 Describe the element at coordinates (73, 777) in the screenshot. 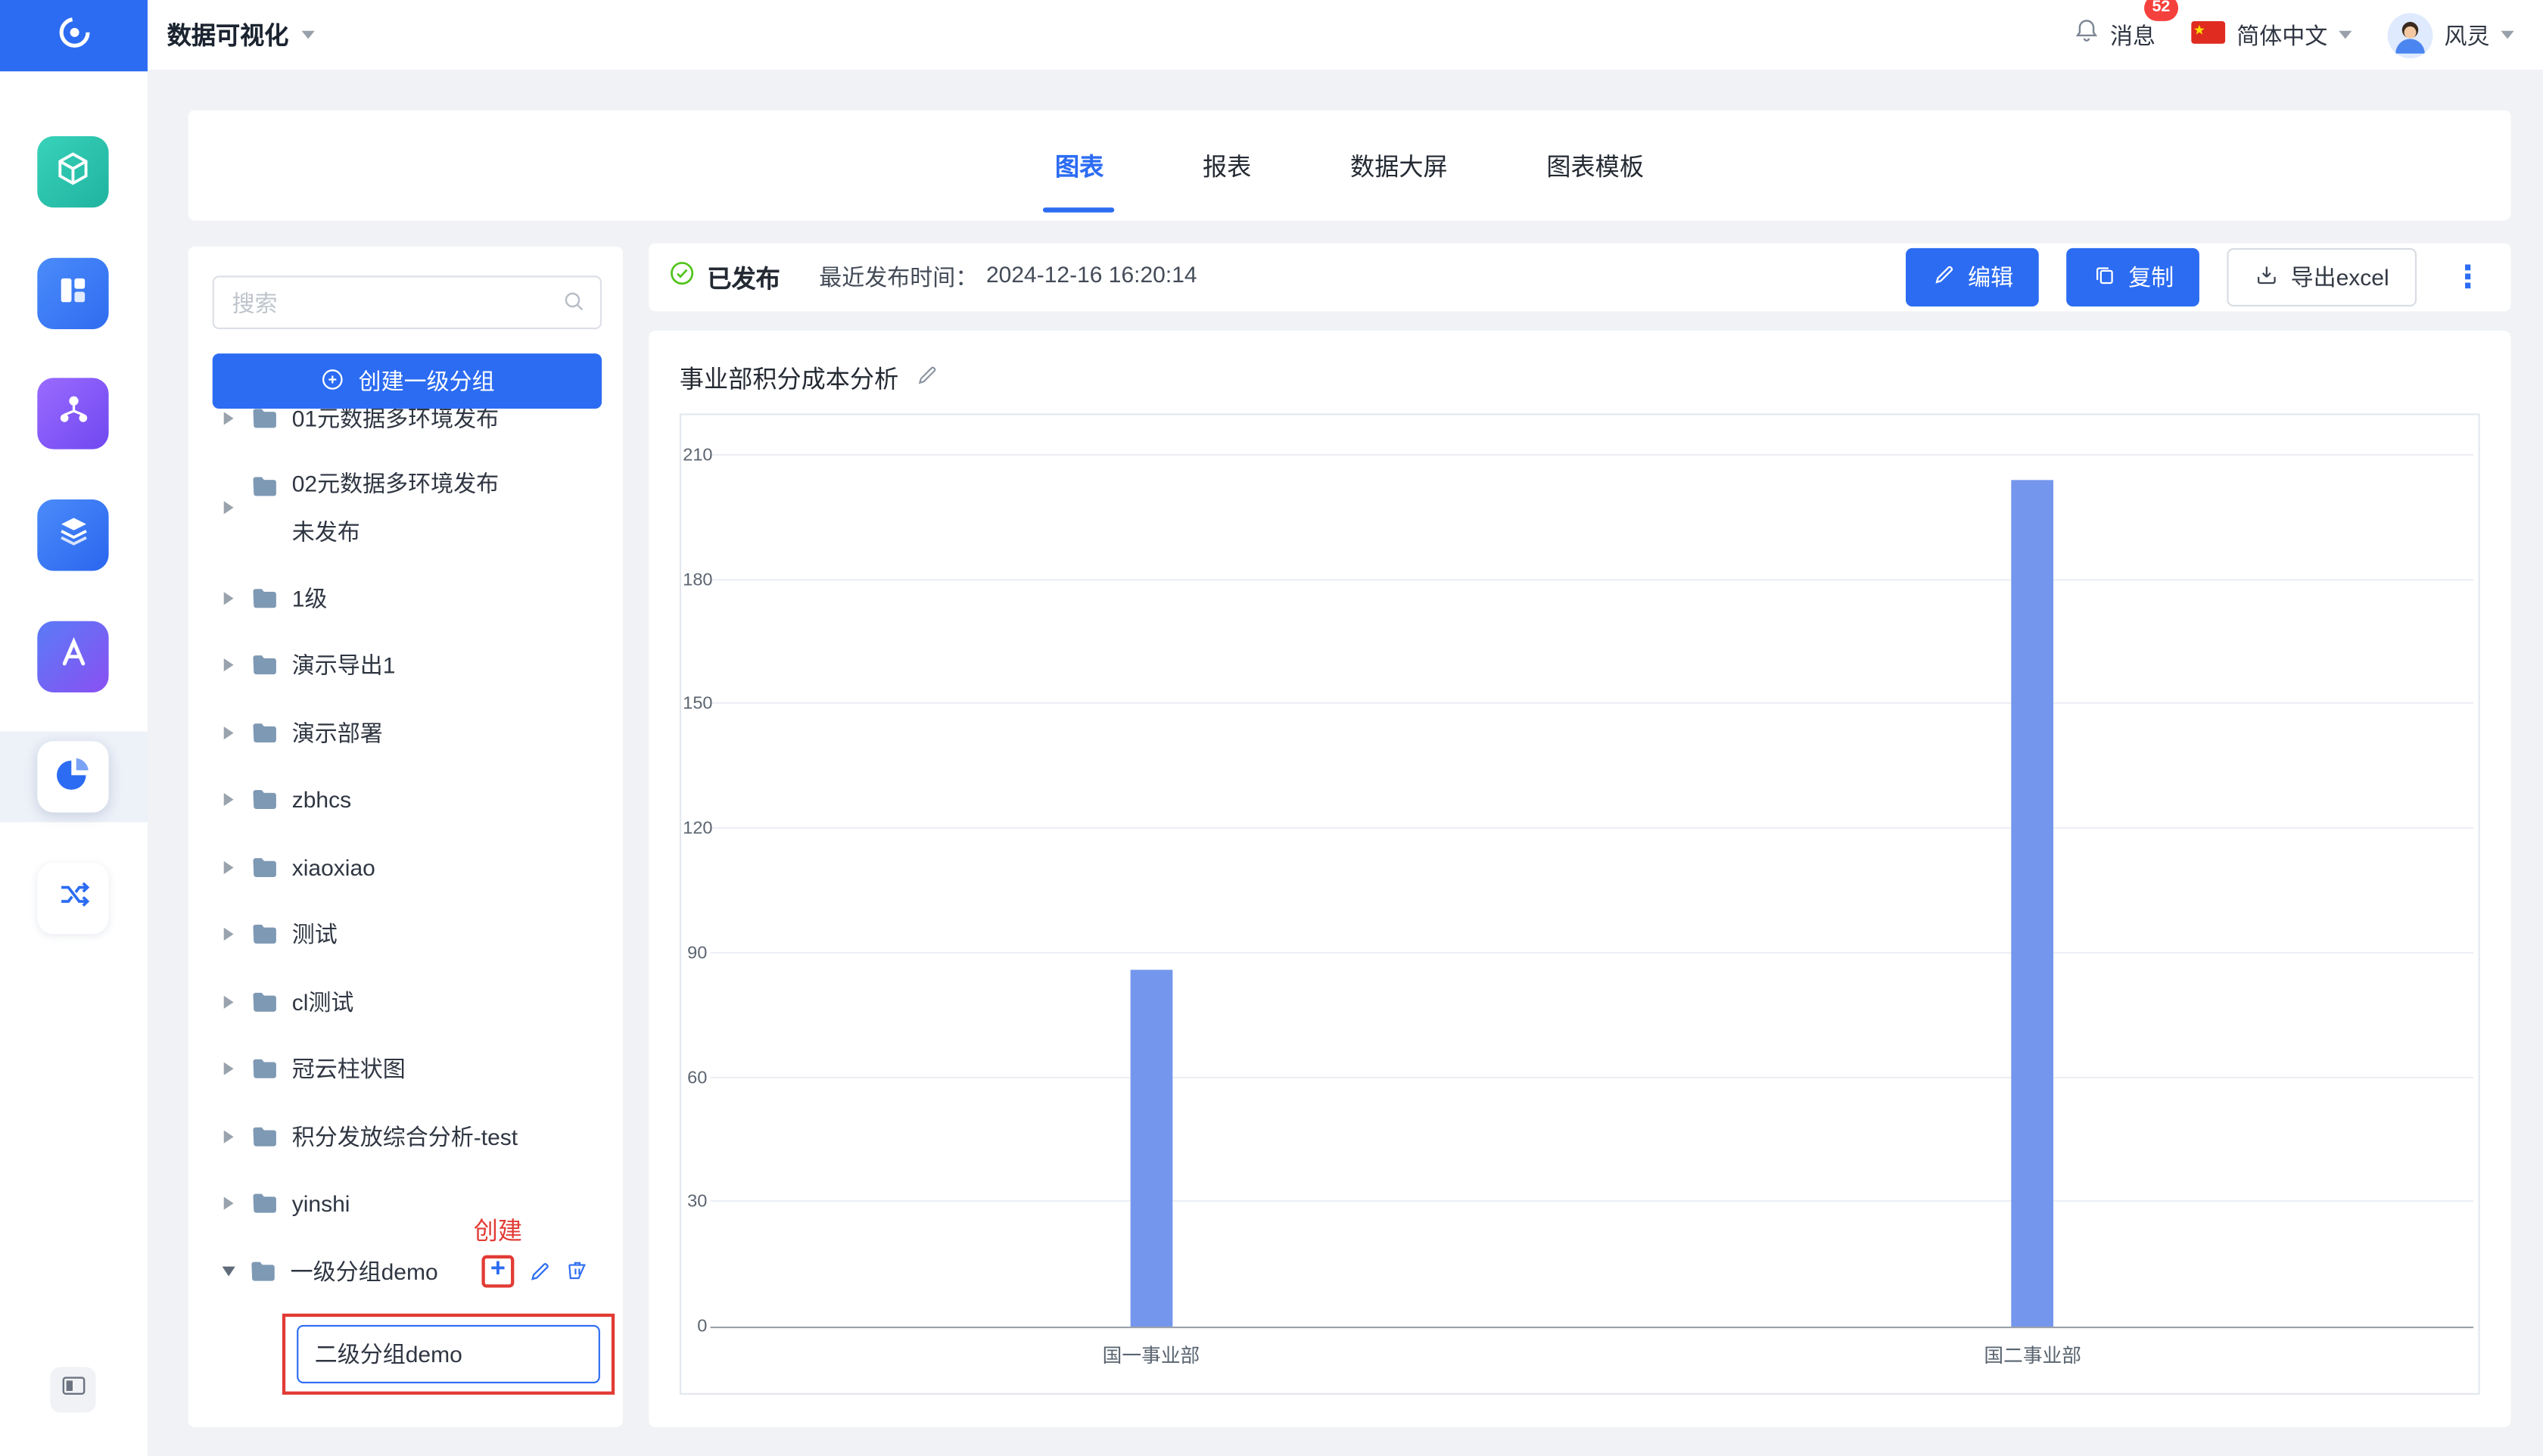

I see `rail-item-charts-active` at that location.